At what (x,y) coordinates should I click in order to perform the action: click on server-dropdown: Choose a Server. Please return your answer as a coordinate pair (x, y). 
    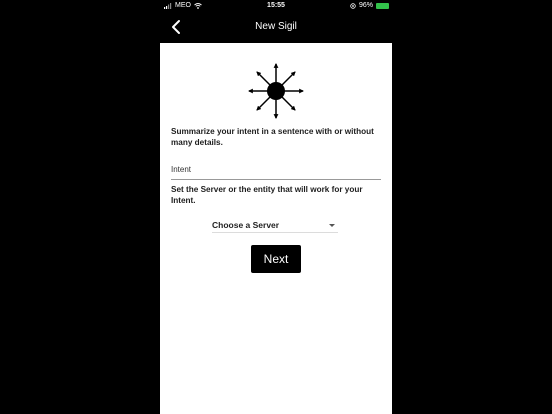
    Looking at the image, I should click on (275, 226).